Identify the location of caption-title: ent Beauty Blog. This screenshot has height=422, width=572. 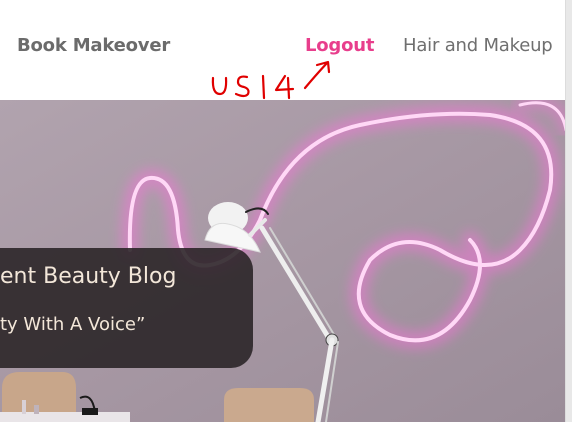
(88, 276).